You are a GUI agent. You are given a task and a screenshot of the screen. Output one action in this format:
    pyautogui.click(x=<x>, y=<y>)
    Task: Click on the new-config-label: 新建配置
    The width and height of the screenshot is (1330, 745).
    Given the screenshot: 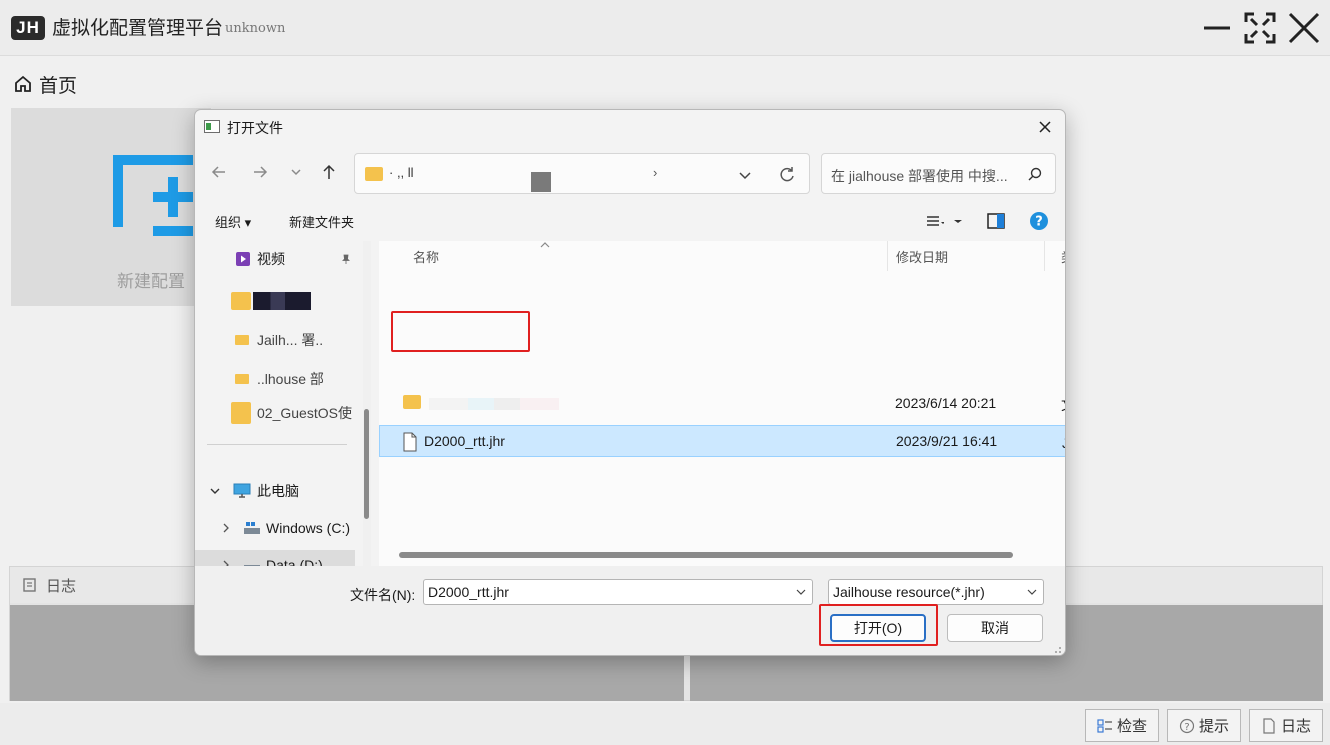 What is the action you would take?
    pyautogui.click(x=151, y=281)
    